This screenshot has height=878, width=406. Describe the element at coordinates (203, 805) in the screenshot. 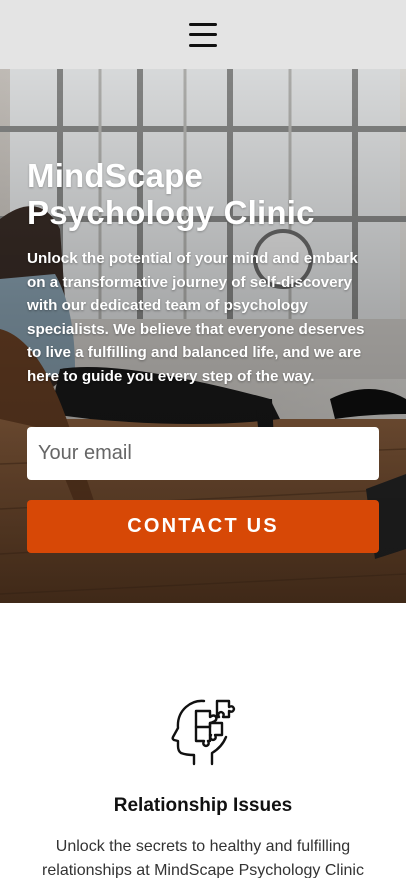

I see `service-title: Relationship Issues` at that location.